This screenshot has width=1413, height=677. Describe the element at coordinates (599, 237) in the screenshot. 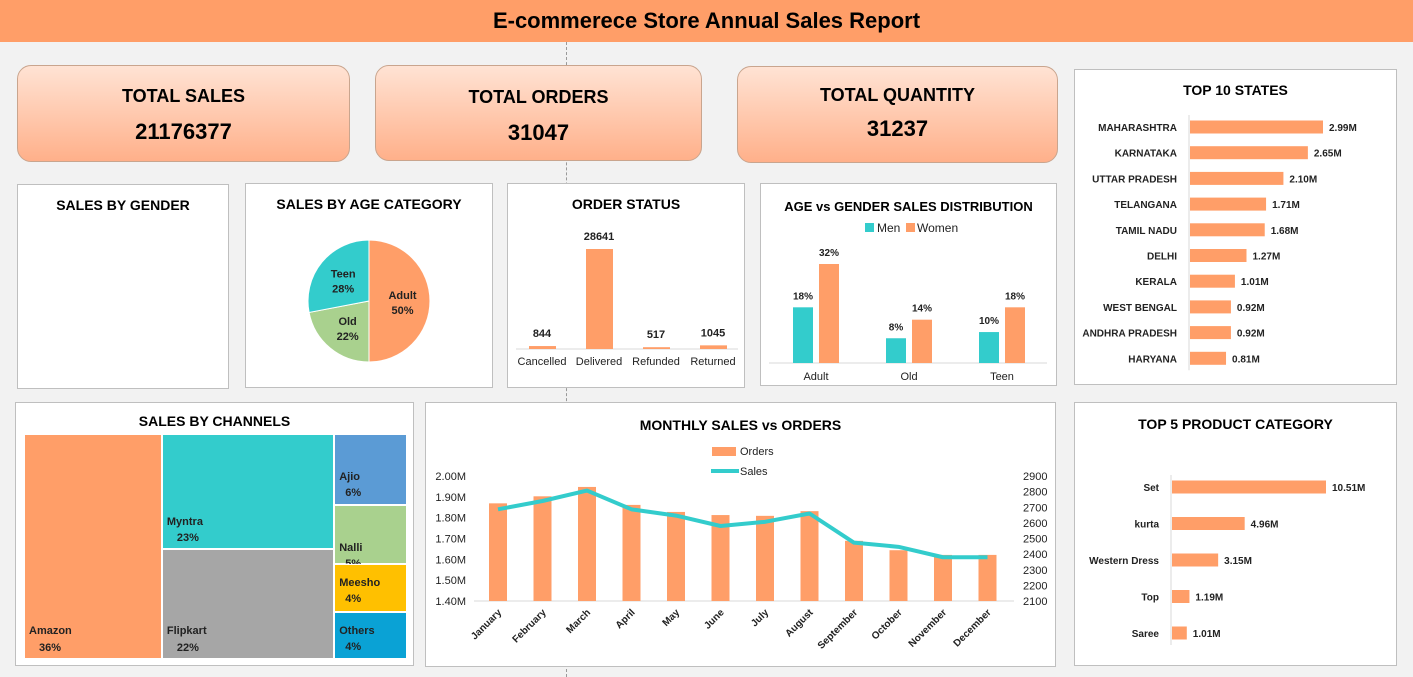

I see `data-label: 28641` at that location.